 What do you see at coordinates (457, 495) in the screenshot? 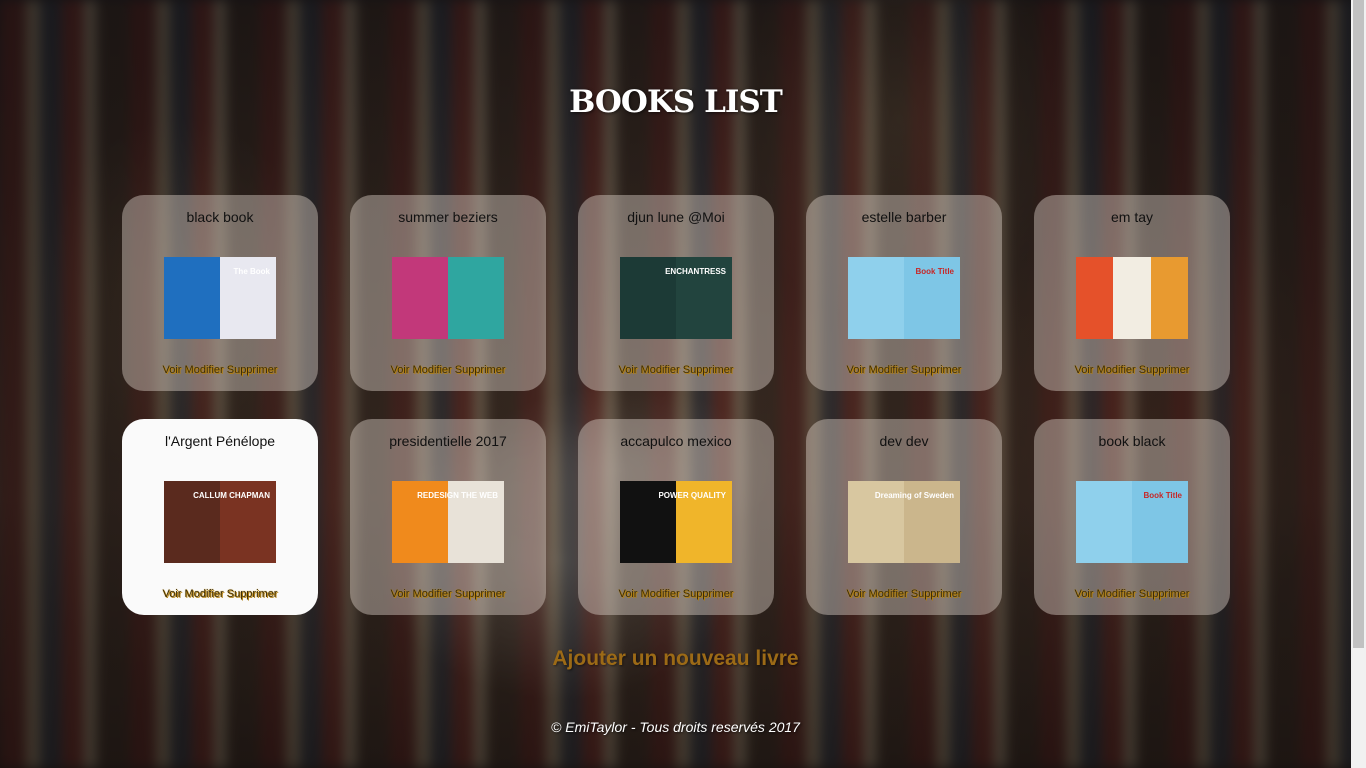
I see `book-cover-label: REDESIGN THE WEB` at bounding box center [457, 495].